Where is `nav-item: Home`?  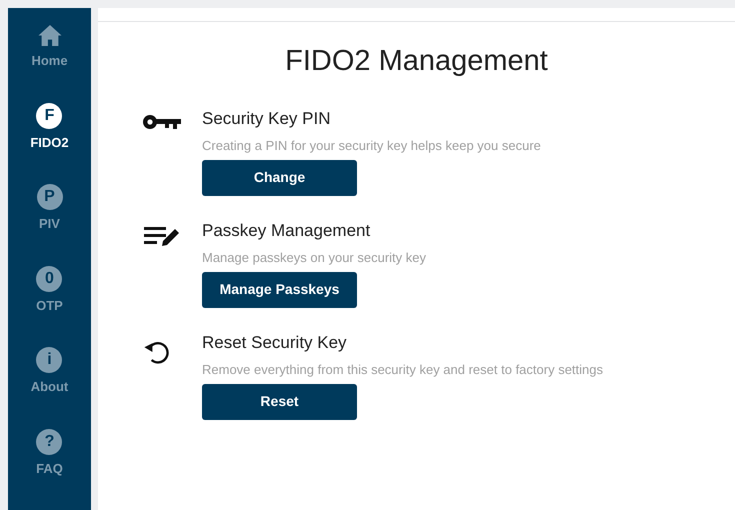
nav-item: Home is located at coordinates (49, 47).